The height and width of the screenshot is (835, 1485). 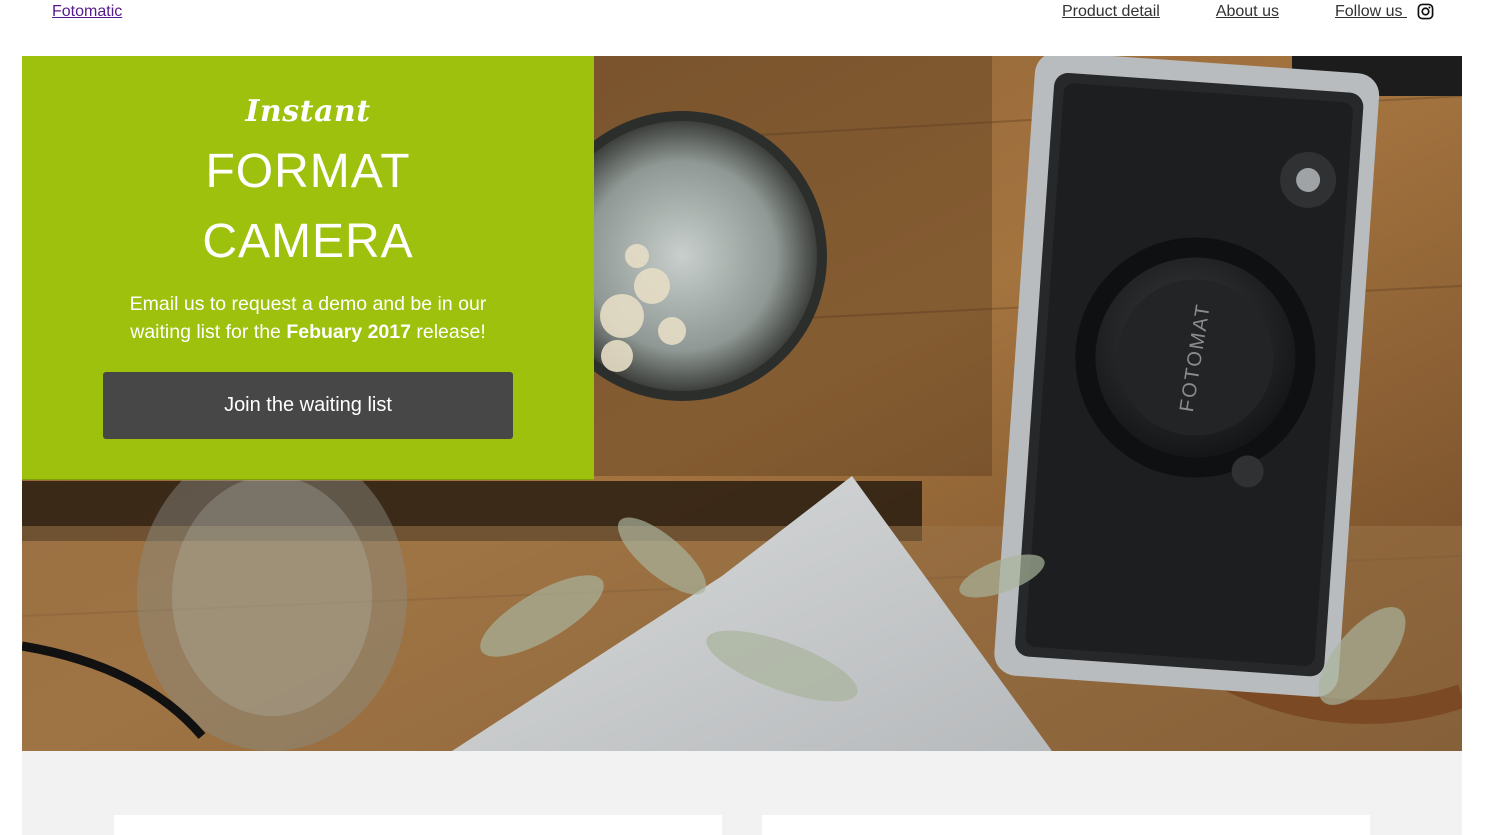 What do you see at coordinates (308, 241) in the screenshot?
I see `hero-title-line2: CAMERA` at bounding box center [308, 241].